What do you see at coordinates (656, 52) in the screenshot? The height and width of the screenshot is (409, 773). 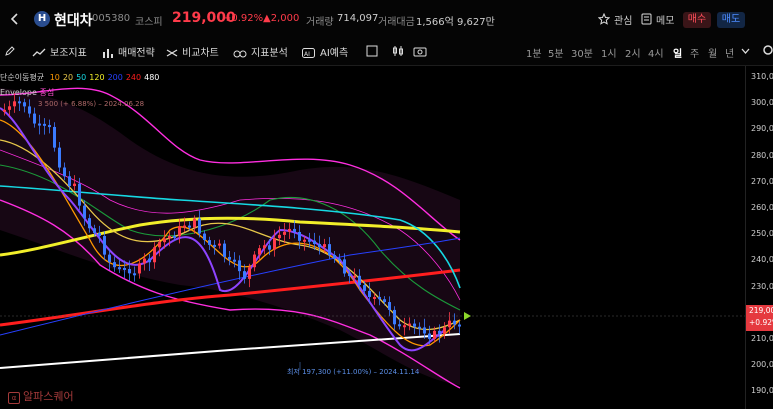 I see `period-5: 4시` at bounding box center [656, 52].